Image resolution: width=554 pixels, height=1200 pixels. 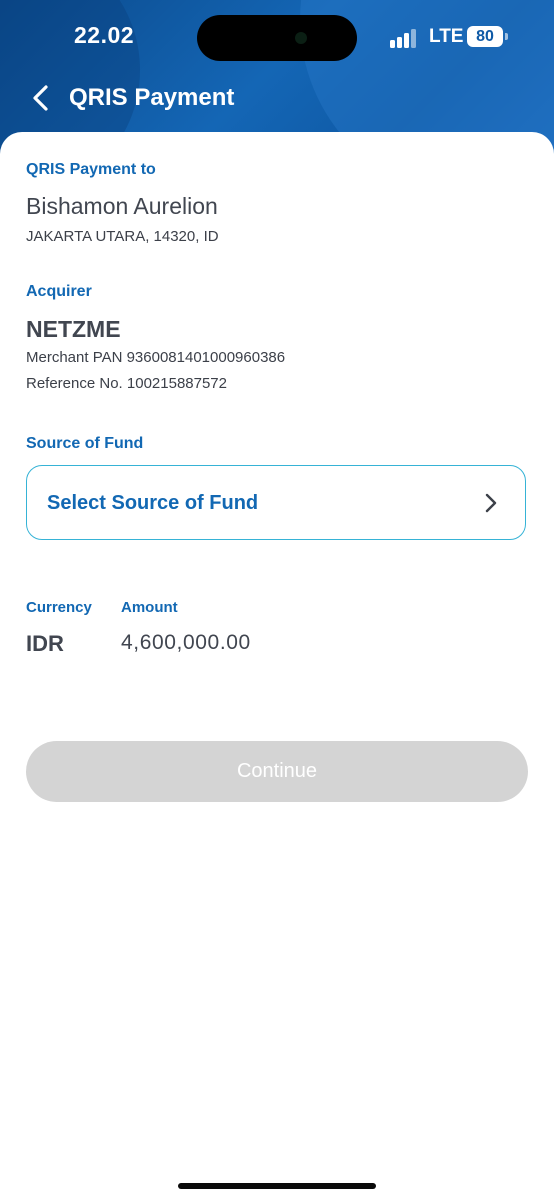 What do you see at coordinates (104, 35) in the screenshot?
I see `status-time: 22.02` at bounding box center [104, 35].